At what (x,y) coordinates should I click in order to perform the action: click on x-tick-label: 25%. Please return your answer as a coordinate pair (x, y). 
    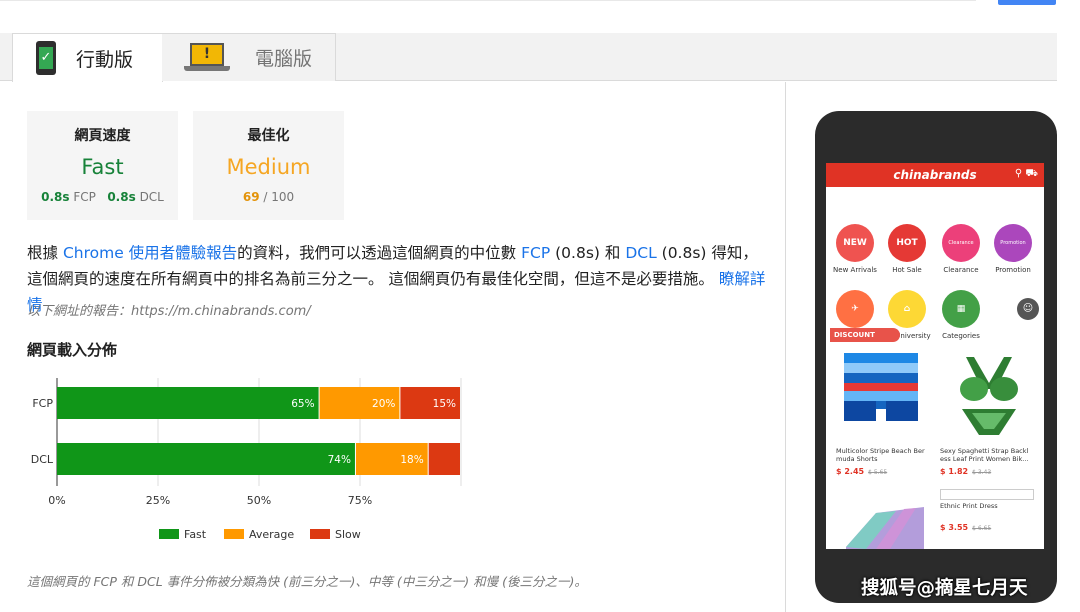
    Looking at the image, I should click on (158, 500).